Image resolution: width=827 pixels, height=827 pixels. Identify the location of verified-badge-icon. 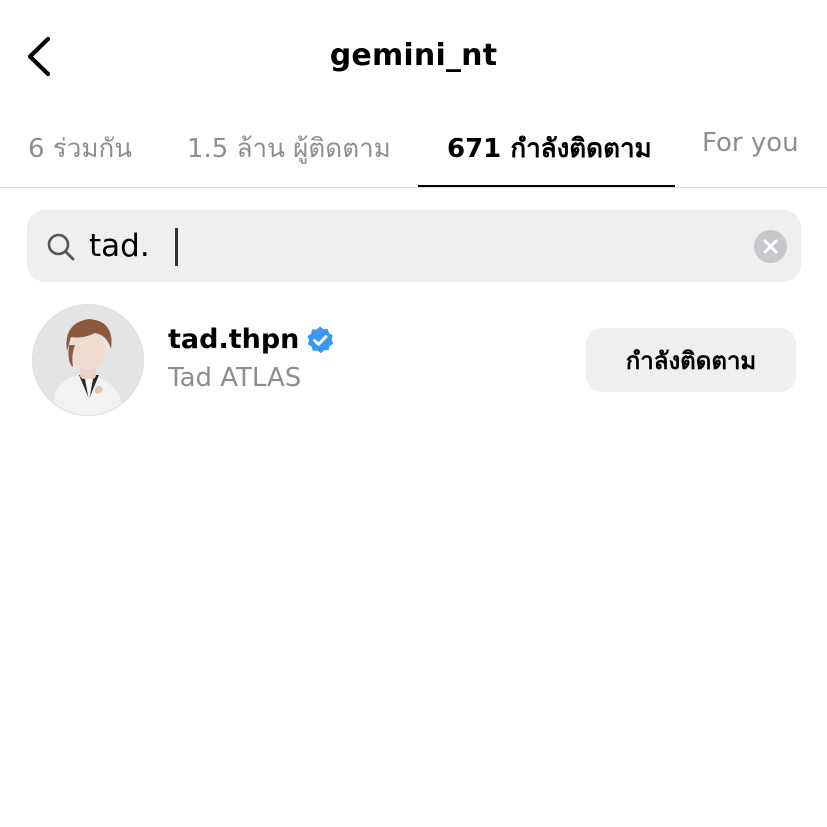
(320, 339).